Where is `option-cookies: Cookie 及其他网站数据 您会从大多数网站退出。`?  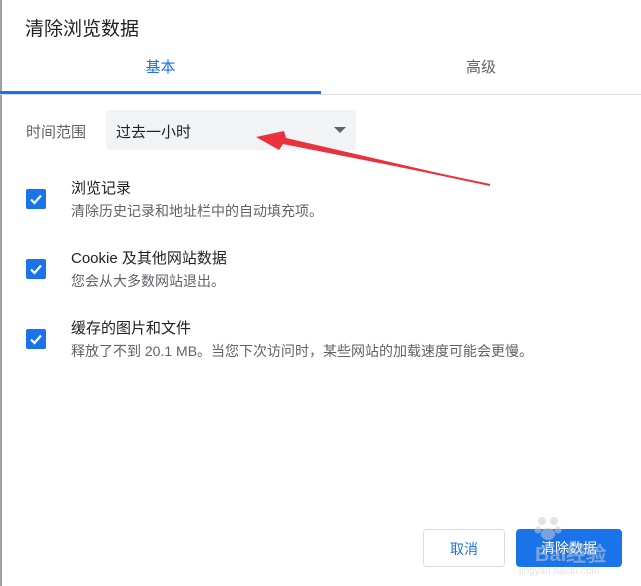
option-cookies: Cookie 及其他网站数据 您会从大多数网站退出。 is located at coordinates (324, 272).